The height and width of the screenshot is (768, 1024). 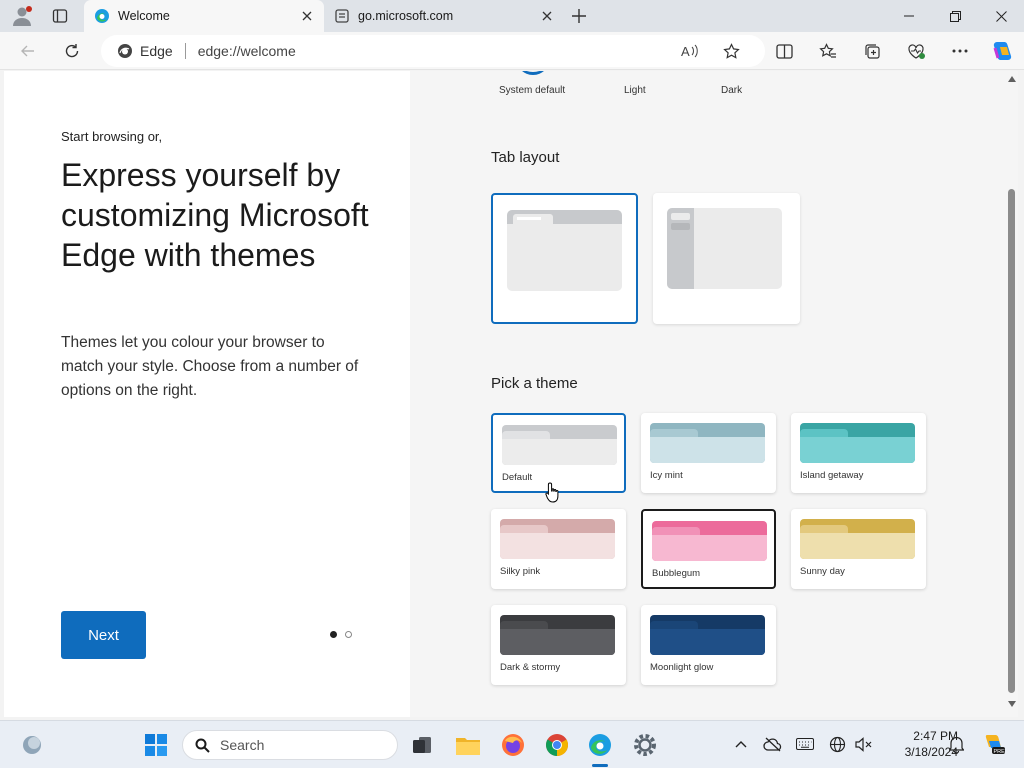 I want to click on back-icon, so click(x=28, y=51).